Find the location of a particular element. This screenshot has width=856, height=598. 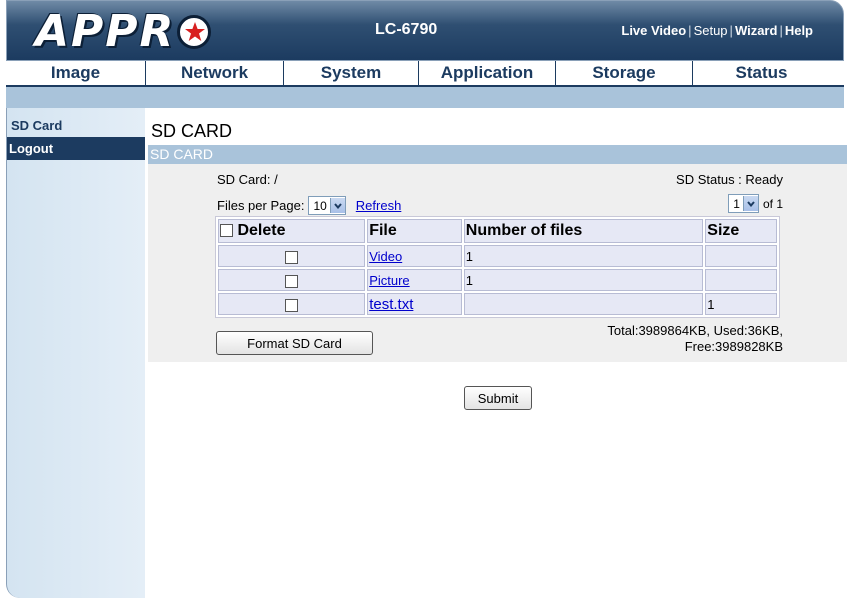

files-per-page: Files per Page: 10 Refresh is located at coordinates (309, 205).